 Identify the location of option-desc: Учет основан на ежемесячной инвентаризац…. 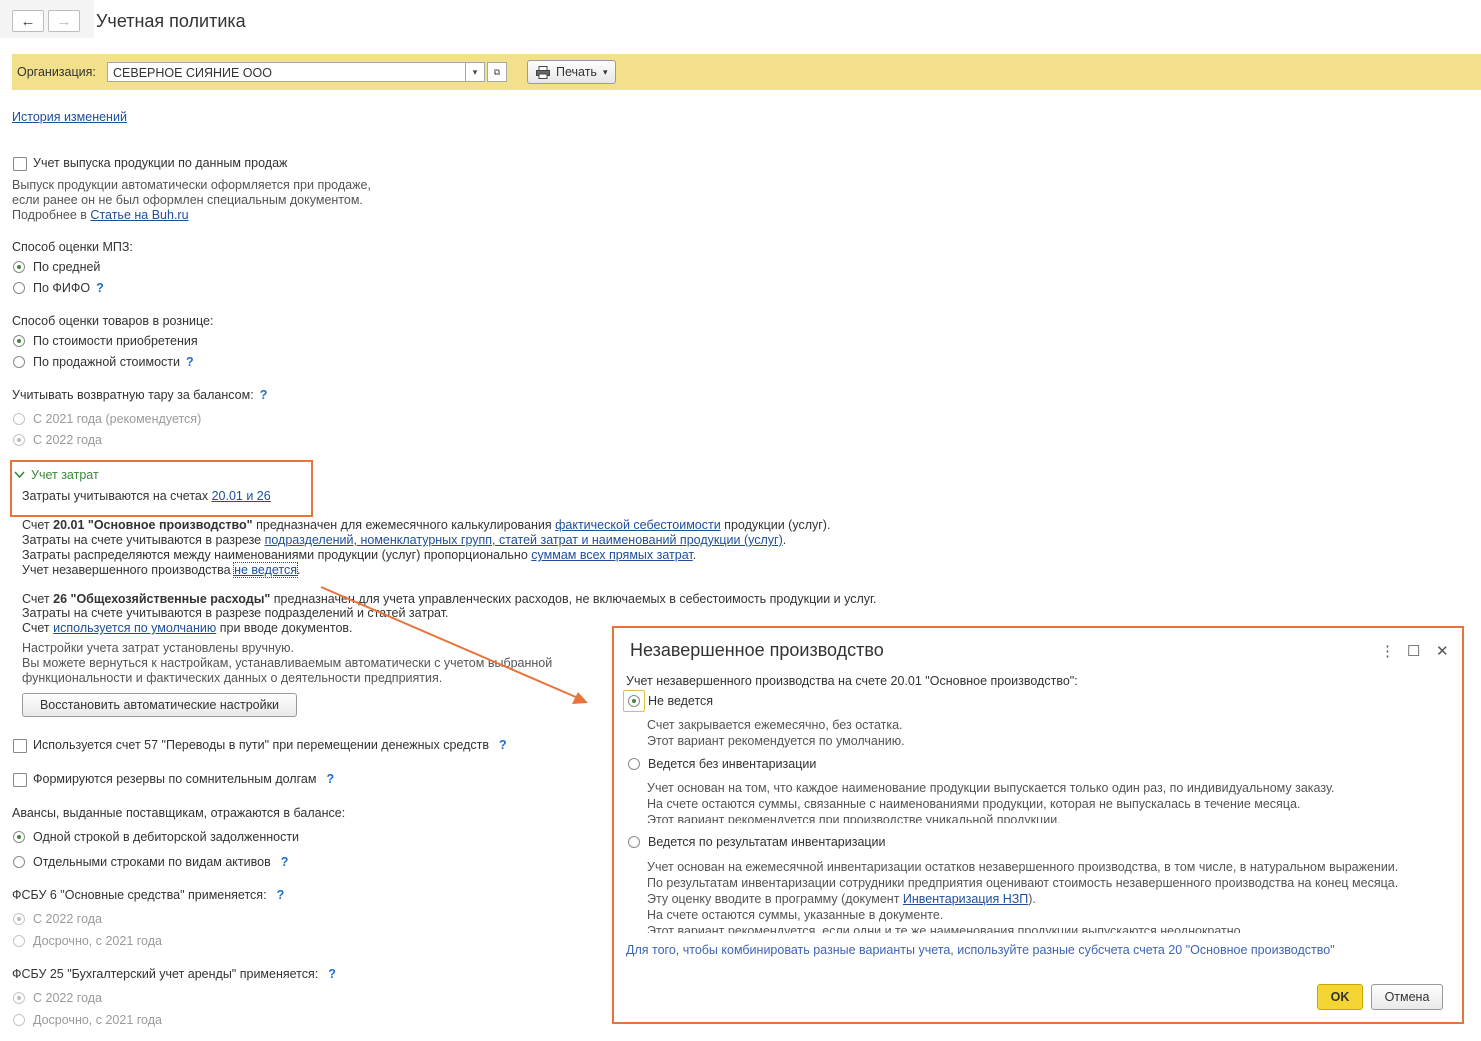
(1023, 867).